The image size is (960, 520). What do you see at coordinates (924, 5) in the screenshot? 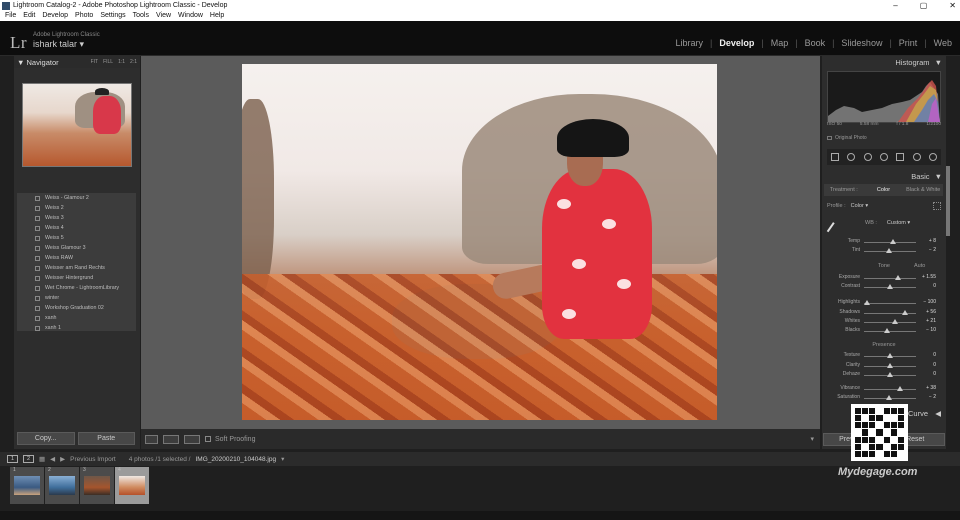
I see `maximize-icon: ▢` at bounding box center [924, 5].